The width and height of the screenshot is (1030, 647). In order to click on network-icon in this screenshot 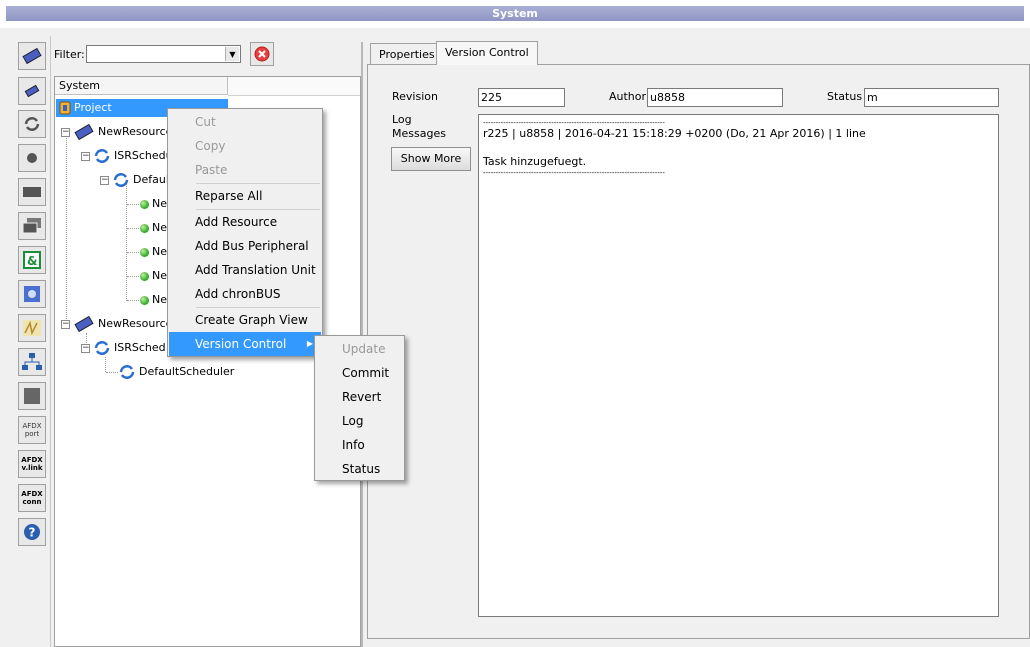, I will do `click(32, 362)`.